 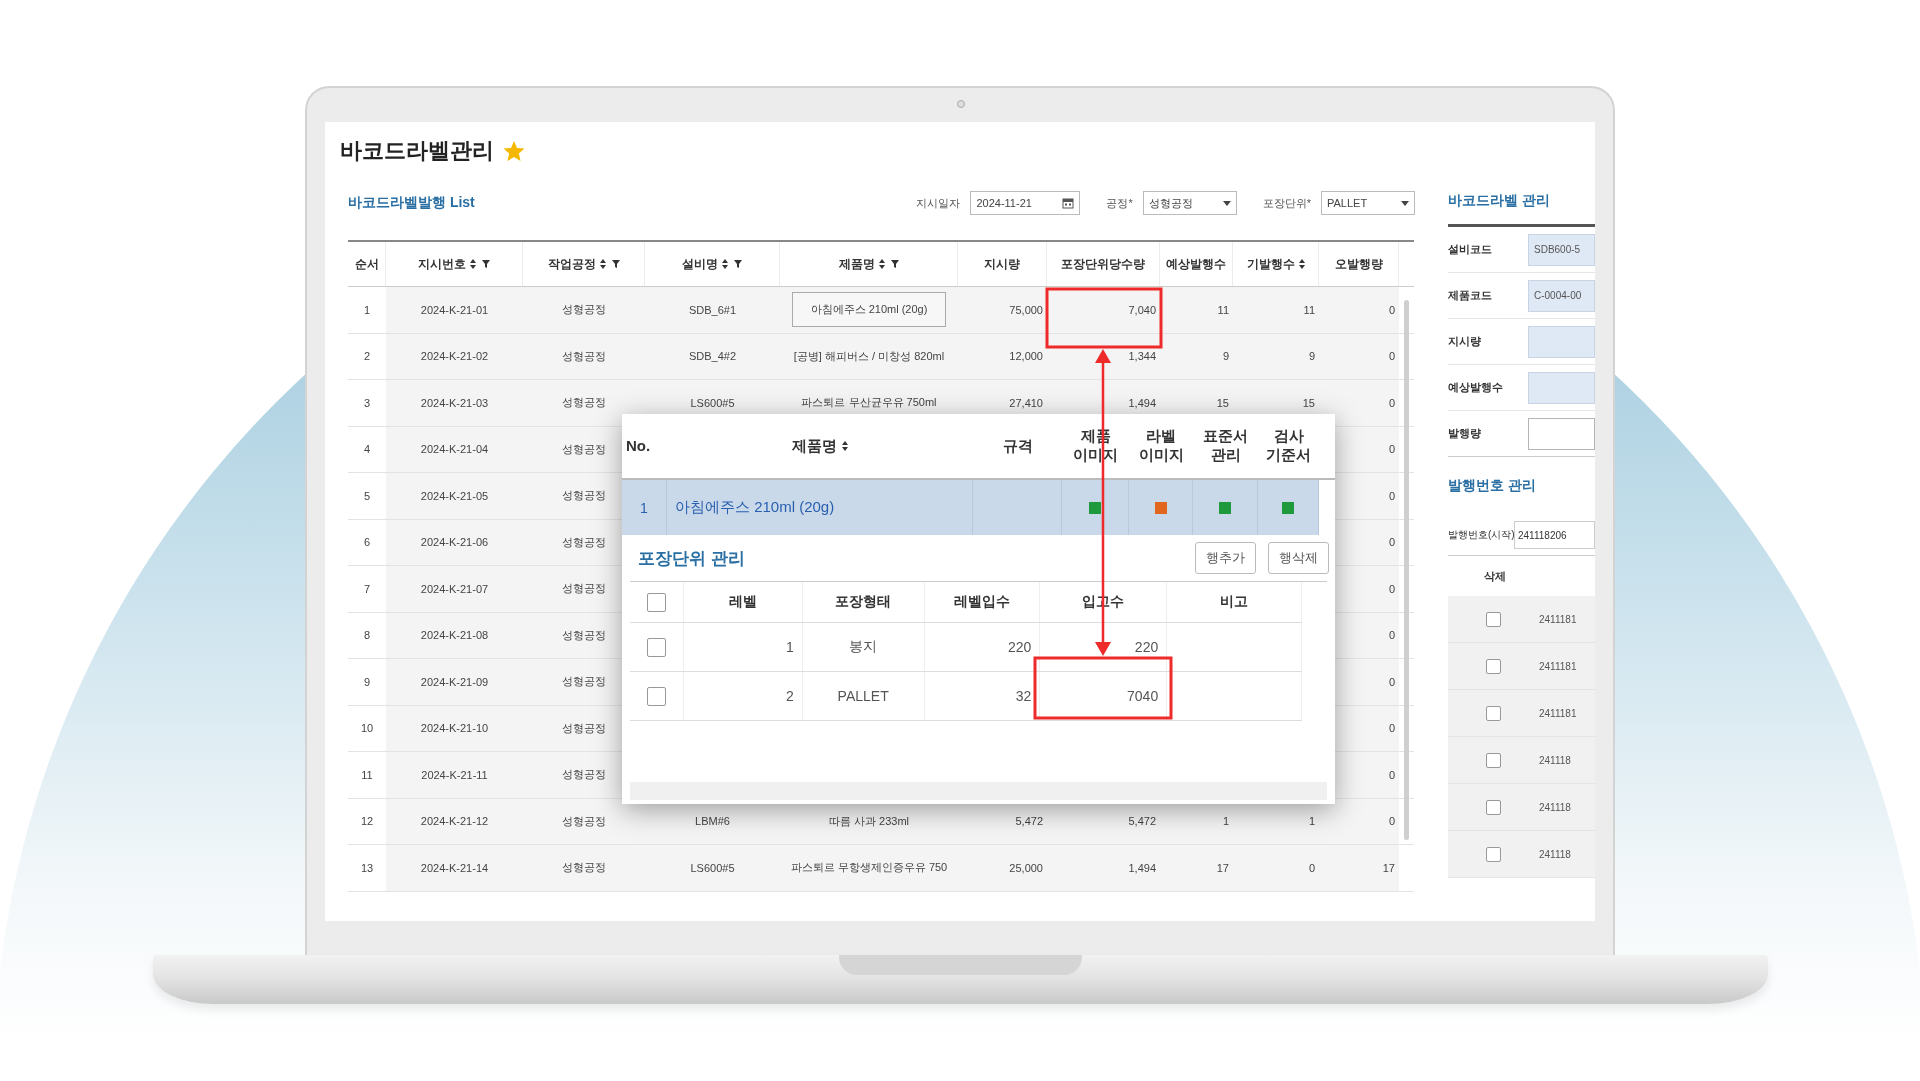 What do you see at coordinates (454, 542) in the screenshot?
I see `table-cell: 2024-K-21-06` at bounding box center [454, 542].